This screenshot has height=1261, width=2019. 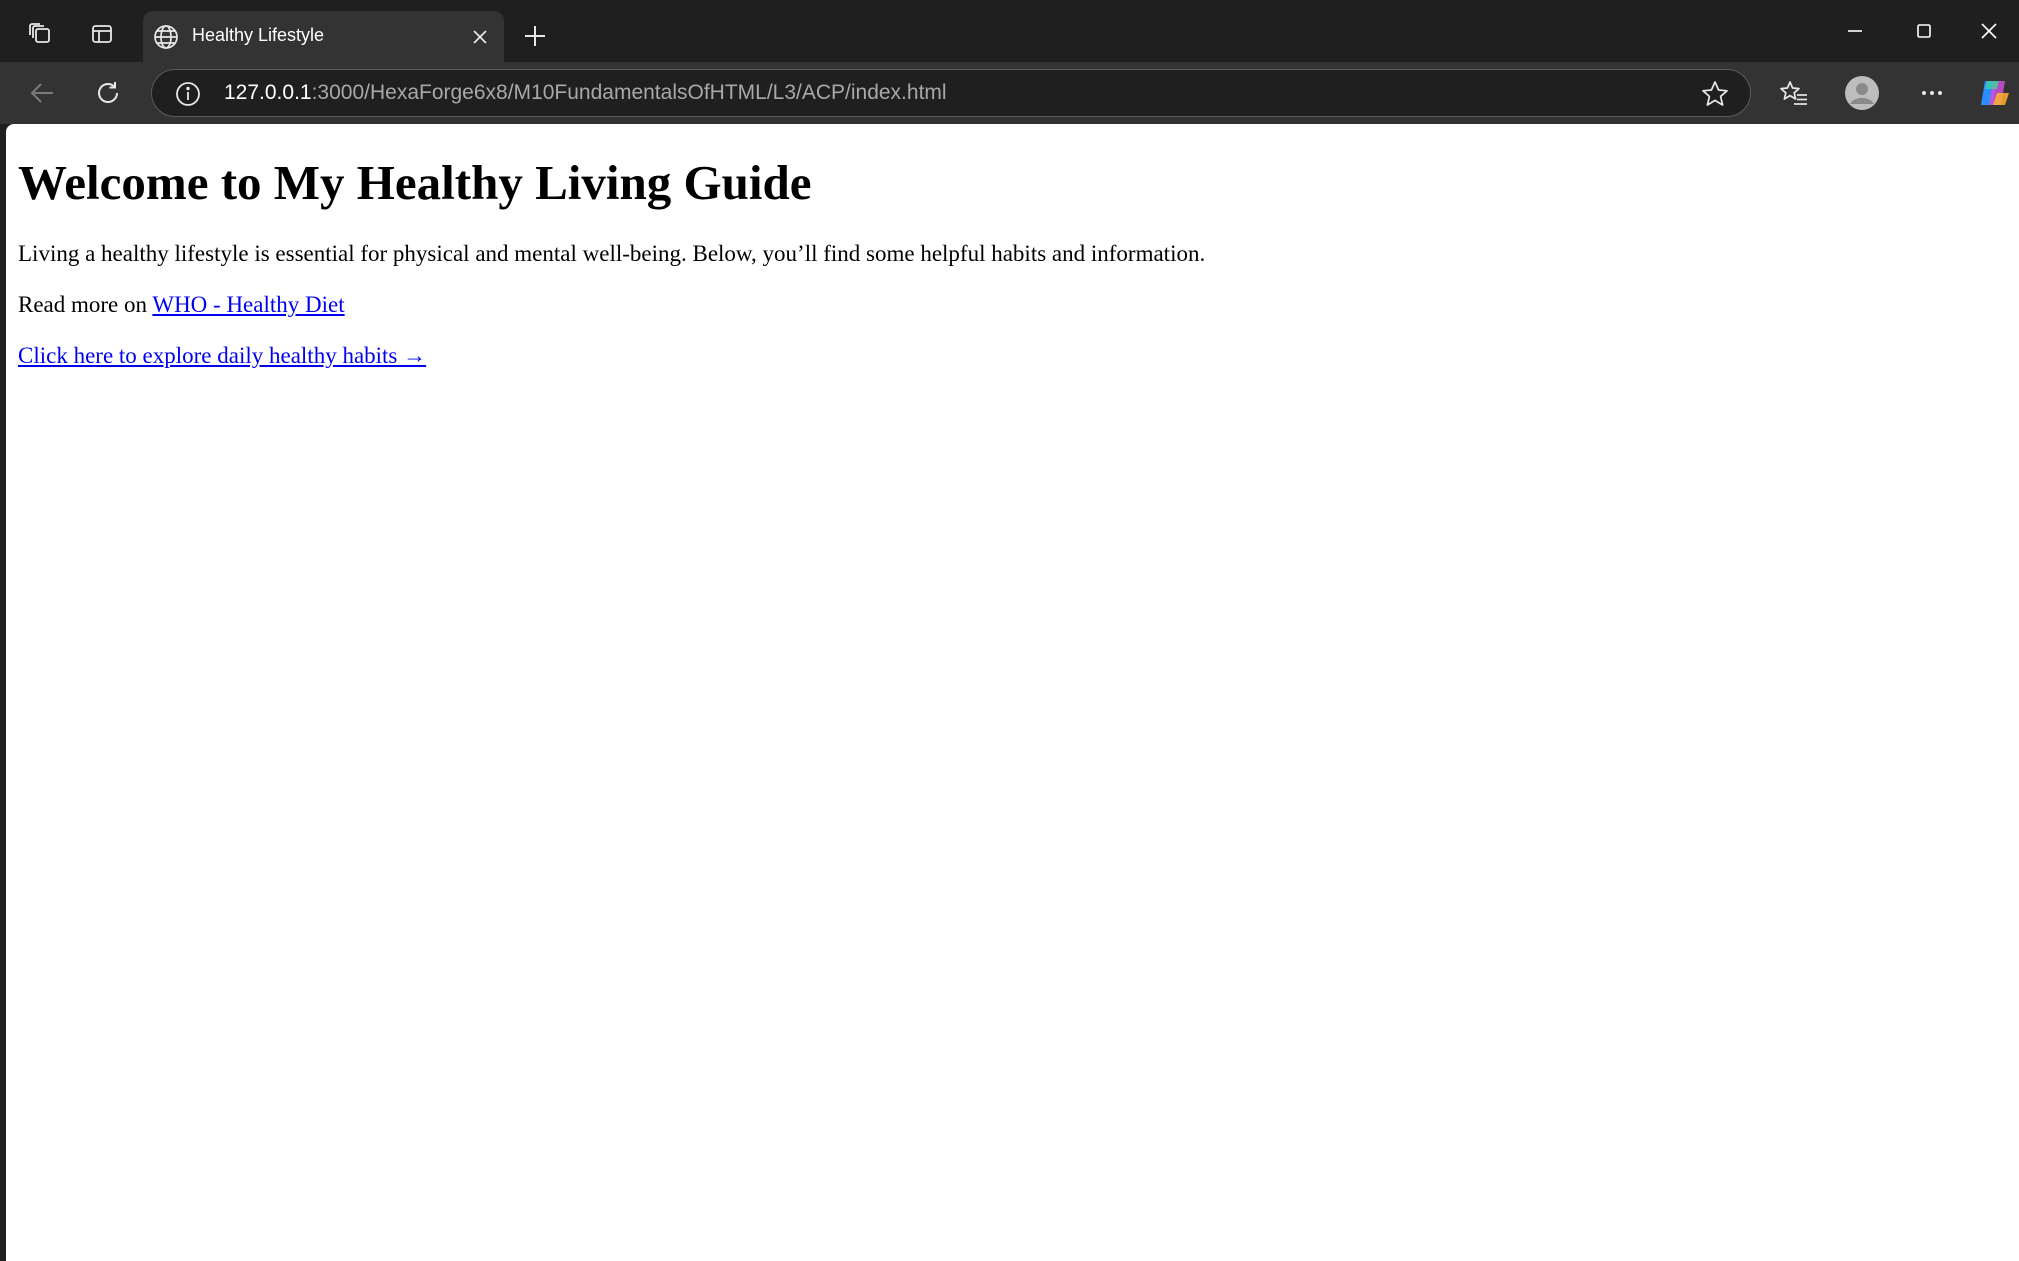 I want to click on favorites-button, so click(x=1794, y=93).